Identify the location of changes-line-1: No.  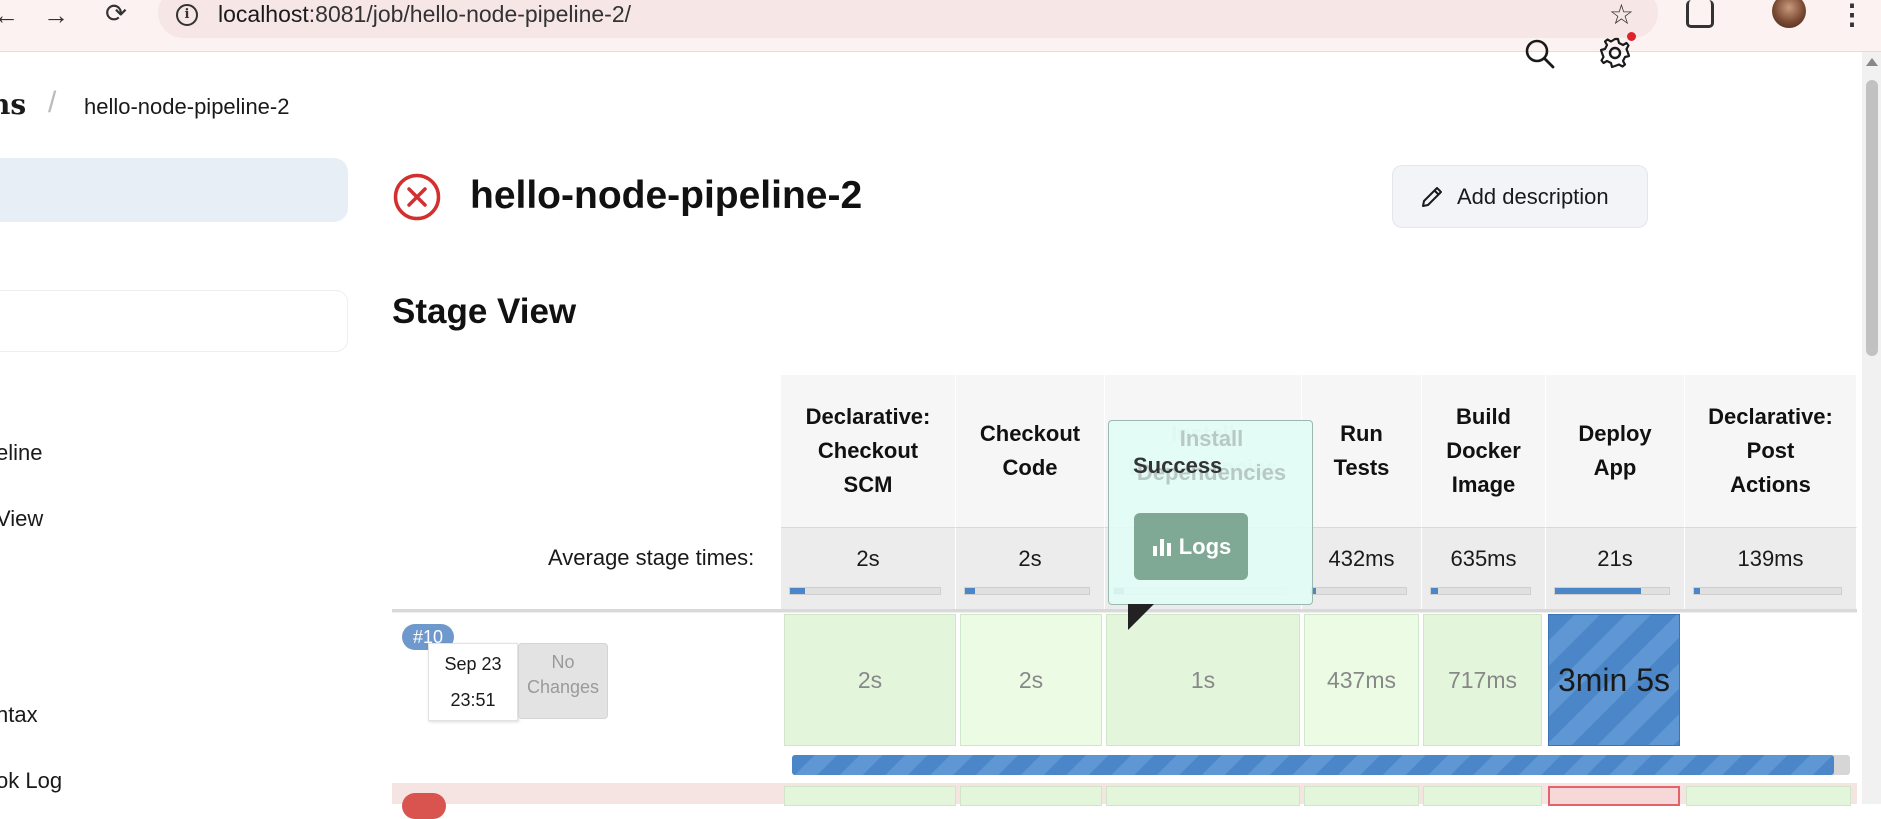
(563, 662).